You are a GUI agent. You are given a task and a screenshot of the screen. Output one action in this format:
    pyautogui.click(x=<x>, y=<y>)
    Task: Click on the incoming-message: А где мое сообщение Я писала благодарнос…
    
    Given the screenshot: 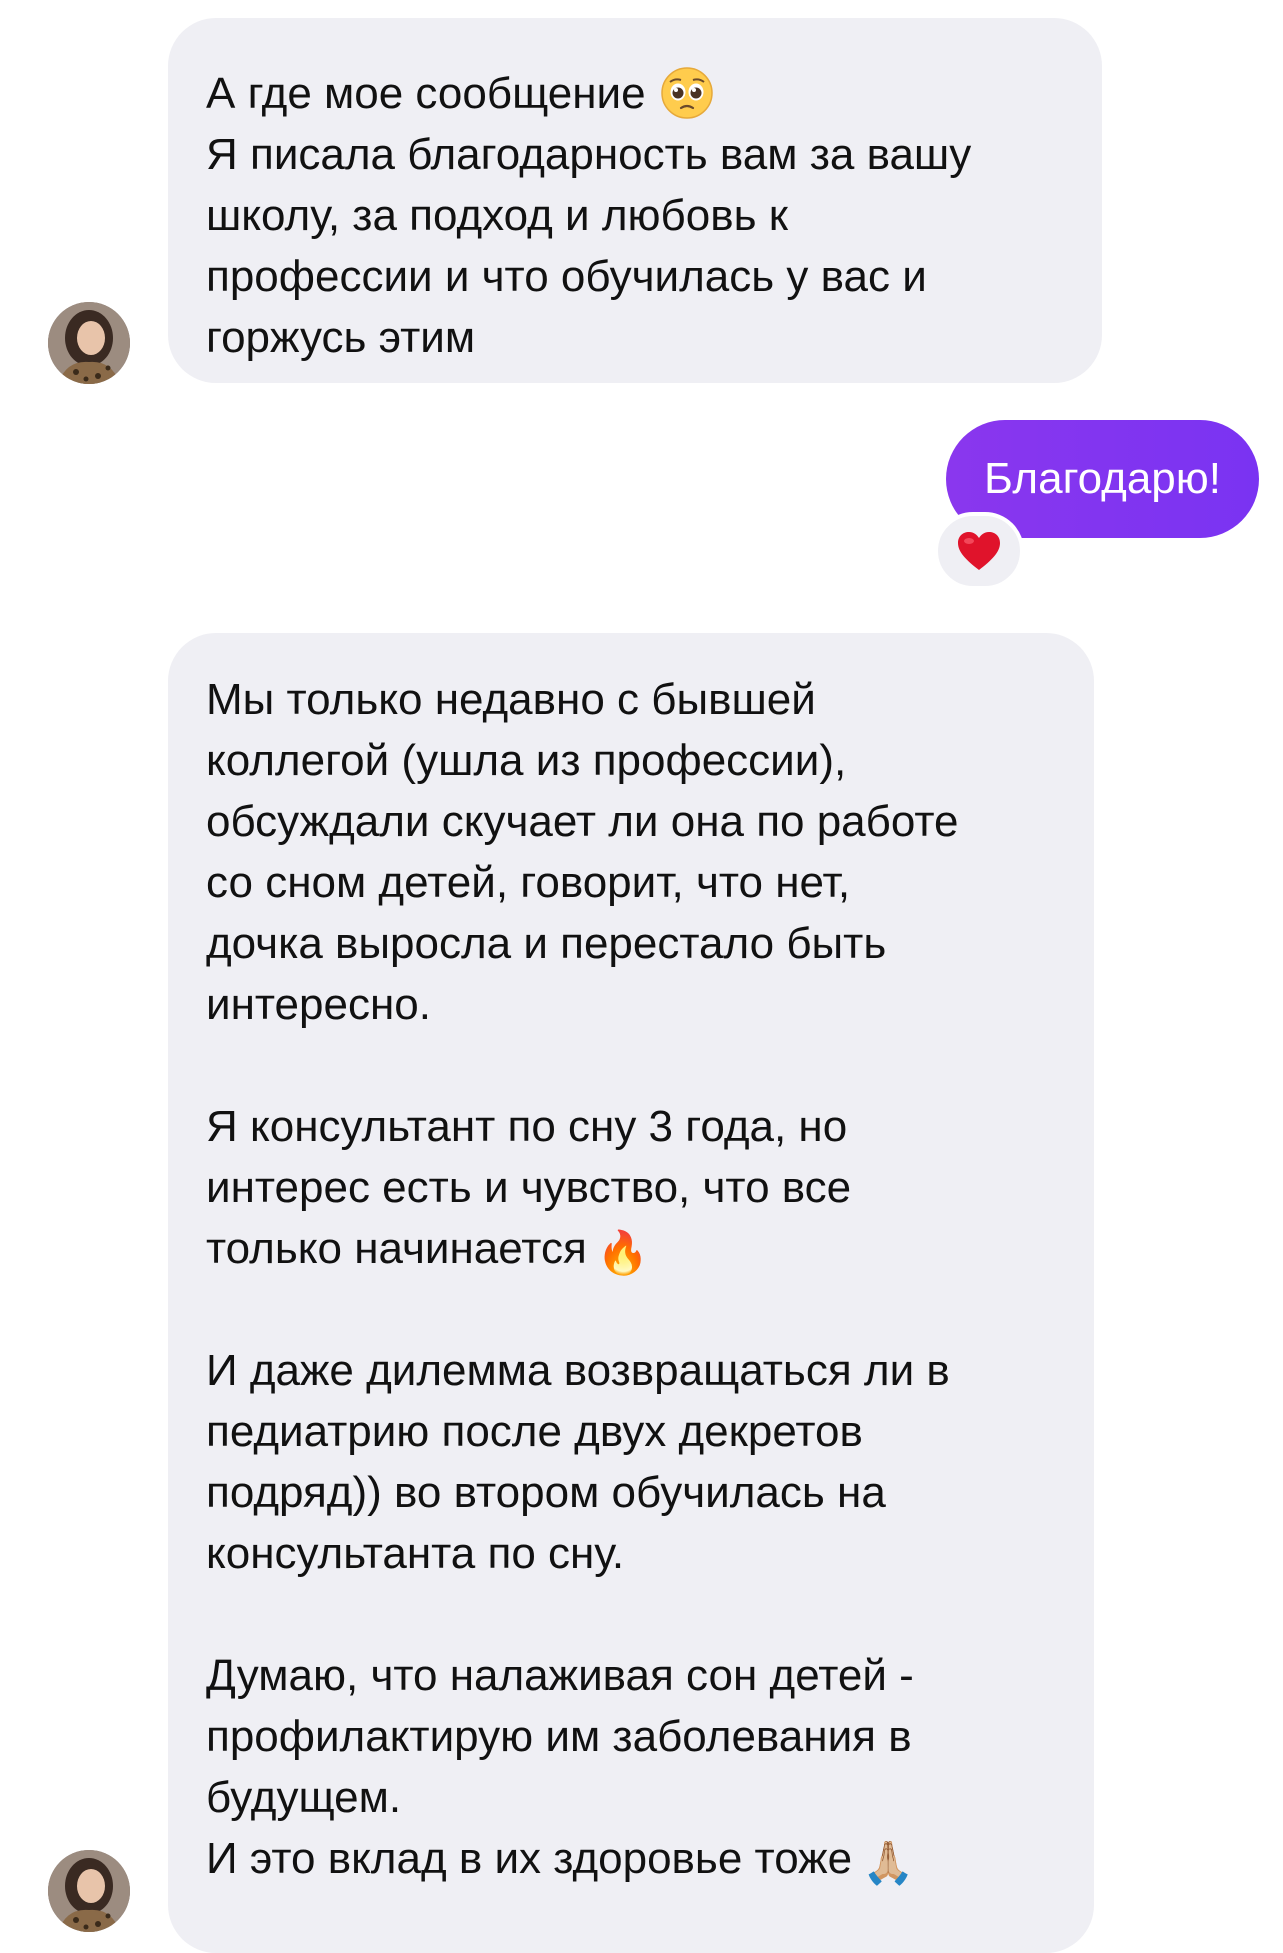 What is the action you would take?
    pyautogui.click(x=635, y=200)
    